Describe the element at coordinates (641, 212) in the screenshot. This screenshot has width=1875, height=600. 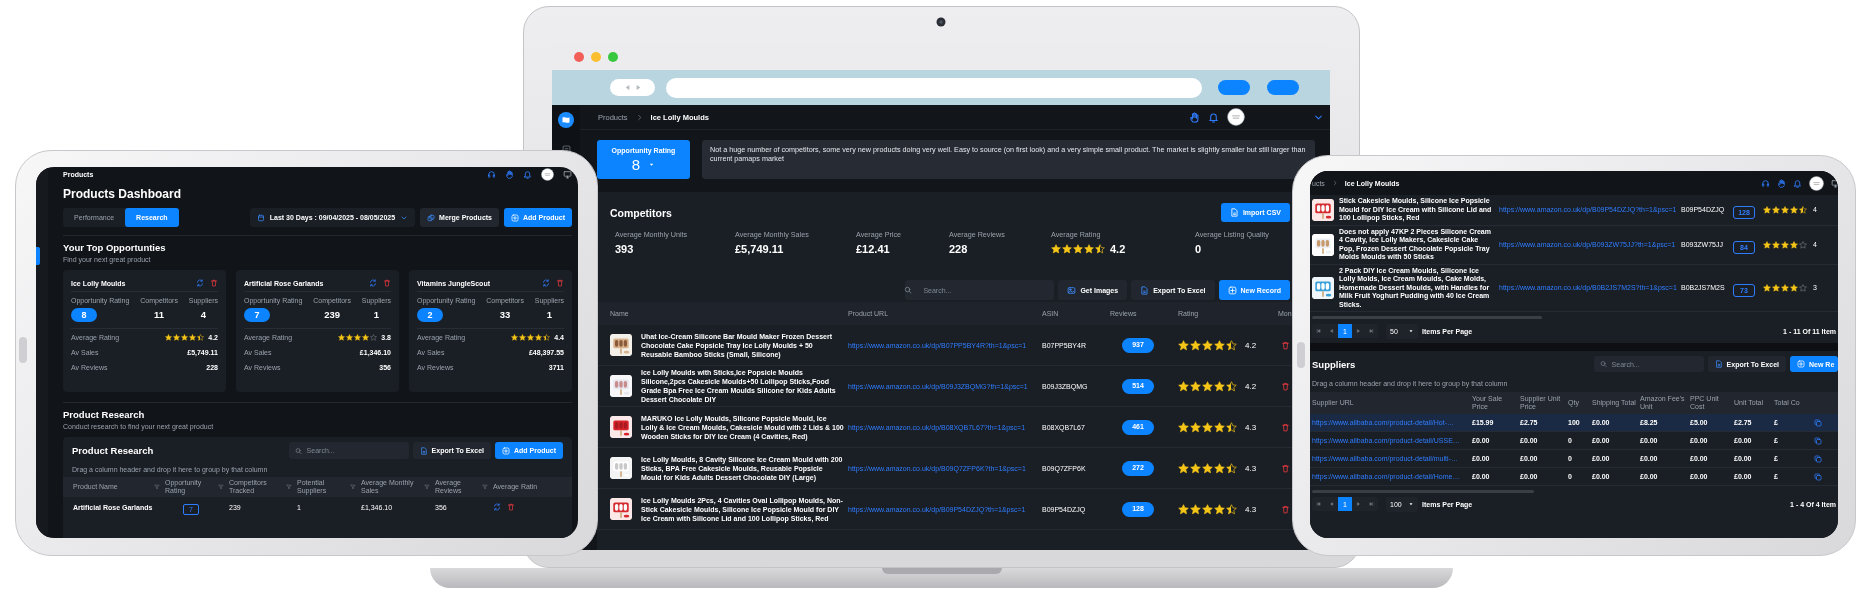
I see `section-title: Competitors` at that location.